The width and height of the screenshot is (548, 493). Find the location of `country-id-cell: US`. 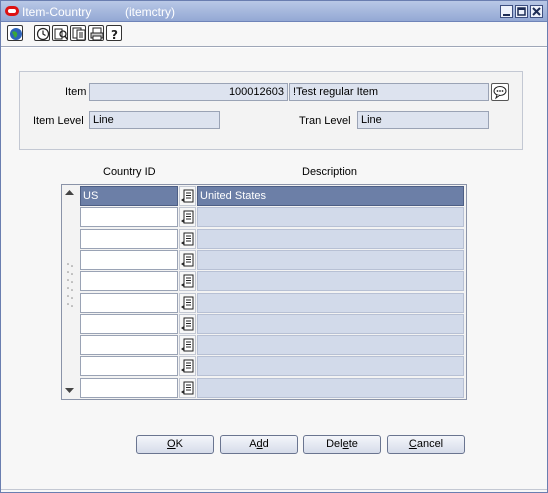

country-id-cell: US is located at coordinates (129, 196).